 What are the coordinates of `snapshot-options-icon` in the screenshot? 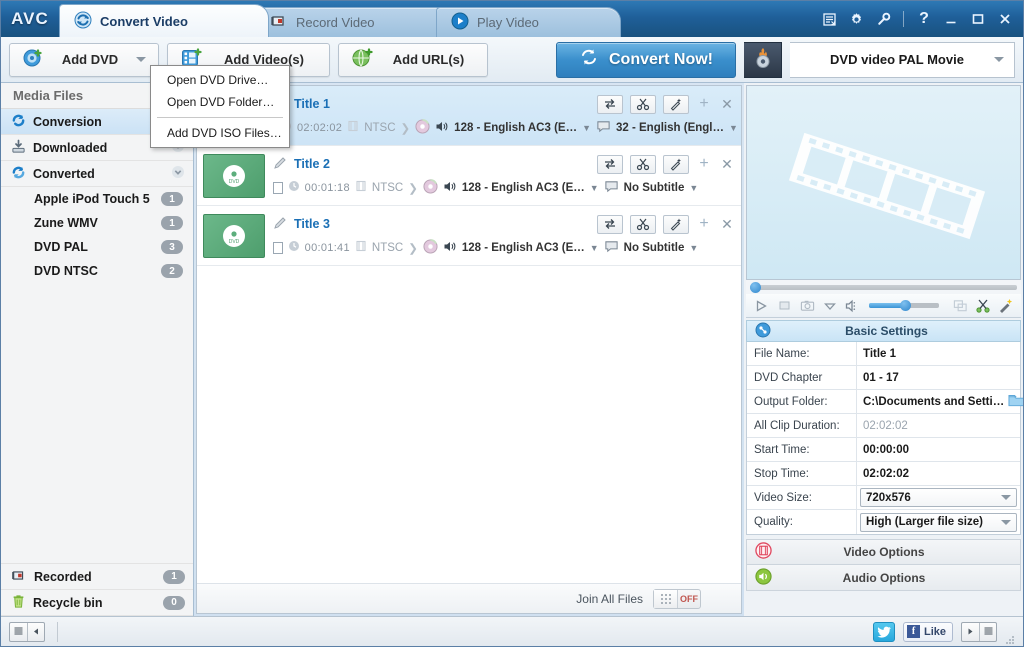 It's located at (830, 306).